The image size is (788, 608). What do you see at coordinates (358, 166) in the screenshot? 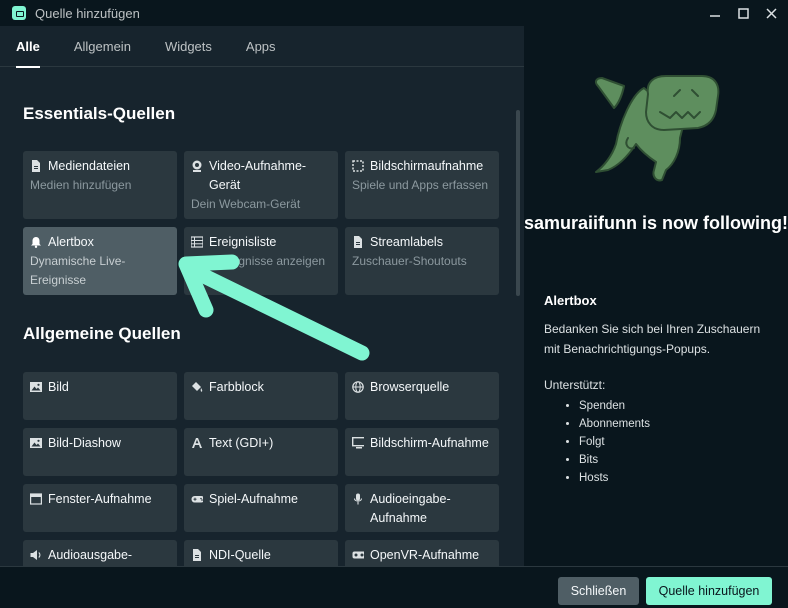
I see `screen-capture-icon` at bounding box center [358, 166].